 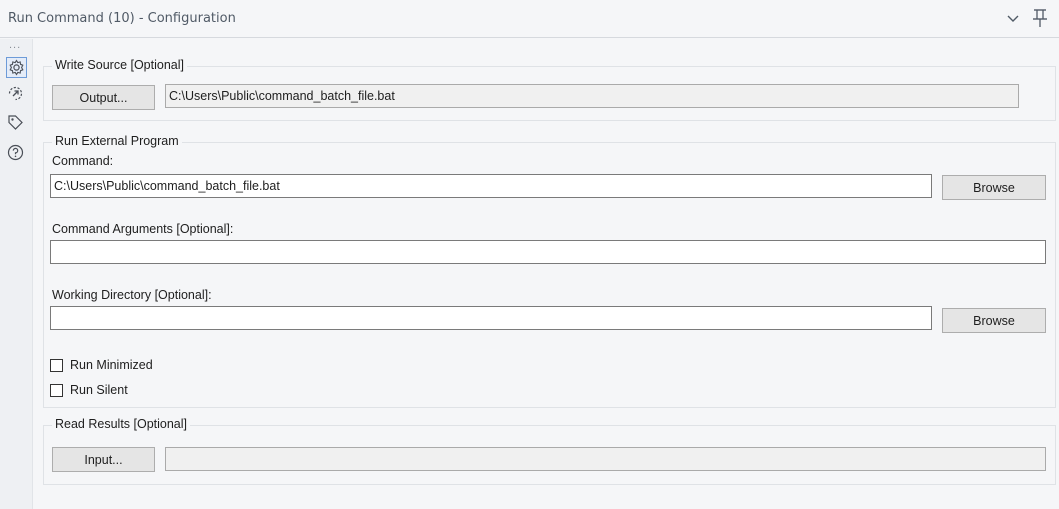 I want to click on run-minimized-label: Run Minimized, so click(x=111, y=365).